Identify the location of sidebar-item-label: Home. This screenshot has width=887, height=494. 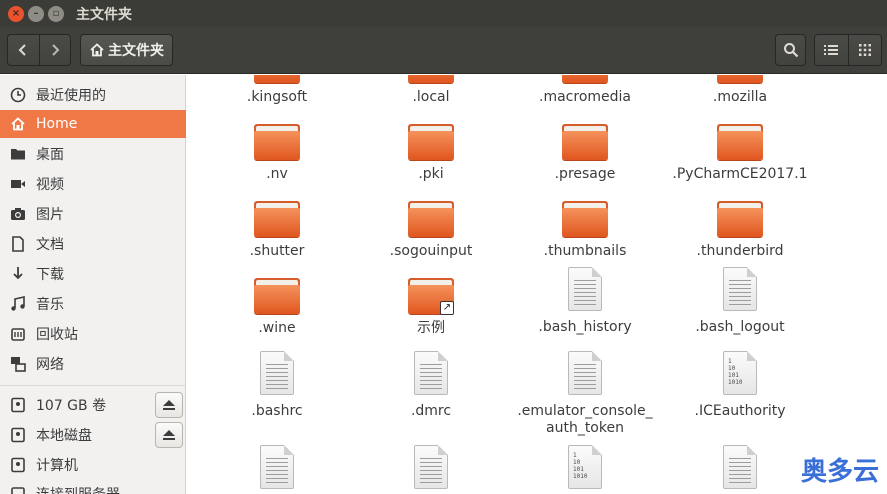
(57, 124).